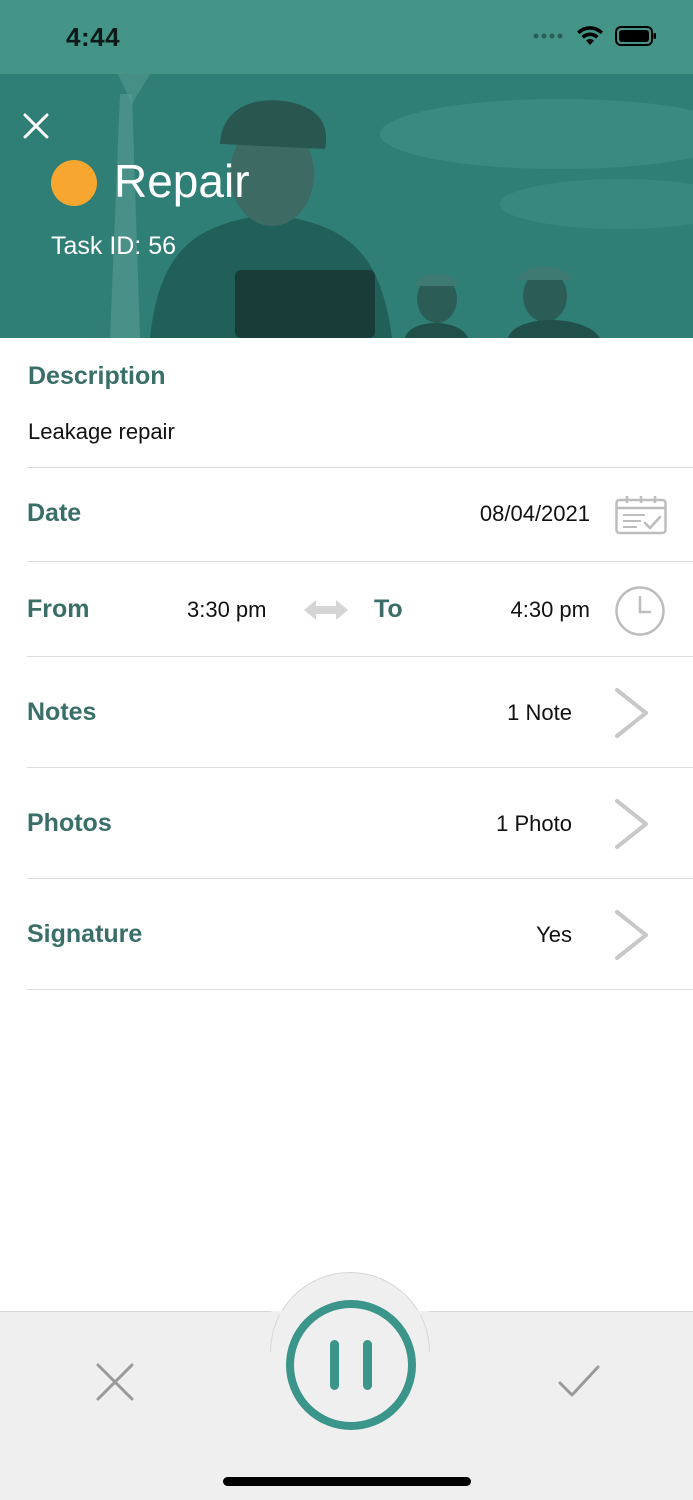  What do you see at coordinates (635, 36) in the screenshot?
I see `battery-icon` at bounding box center [635, 36].